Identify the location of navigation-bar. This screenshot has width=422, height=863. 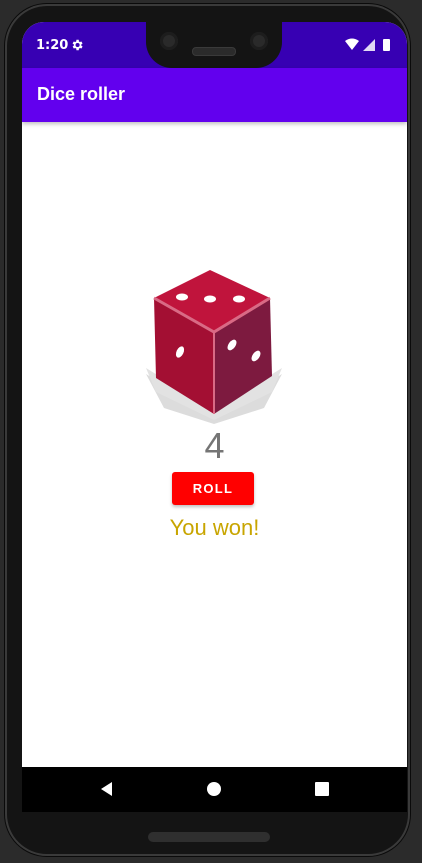
(214, 789).